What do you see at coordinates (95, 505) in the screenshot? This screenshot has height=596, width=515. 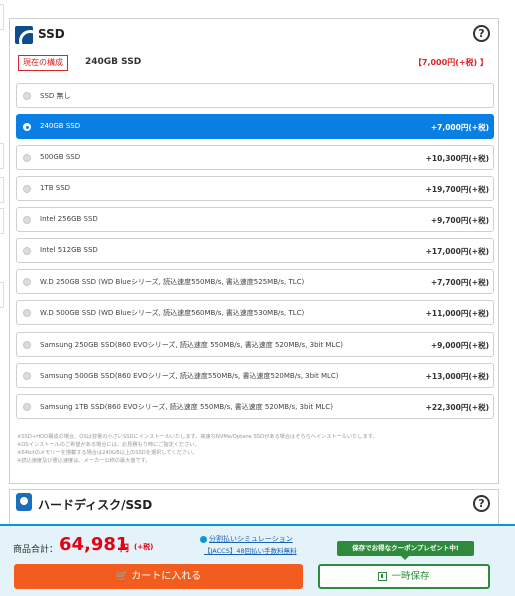 I see `hdd-section-title: ハードディスク/SSD` at bounding box center [95, 505].